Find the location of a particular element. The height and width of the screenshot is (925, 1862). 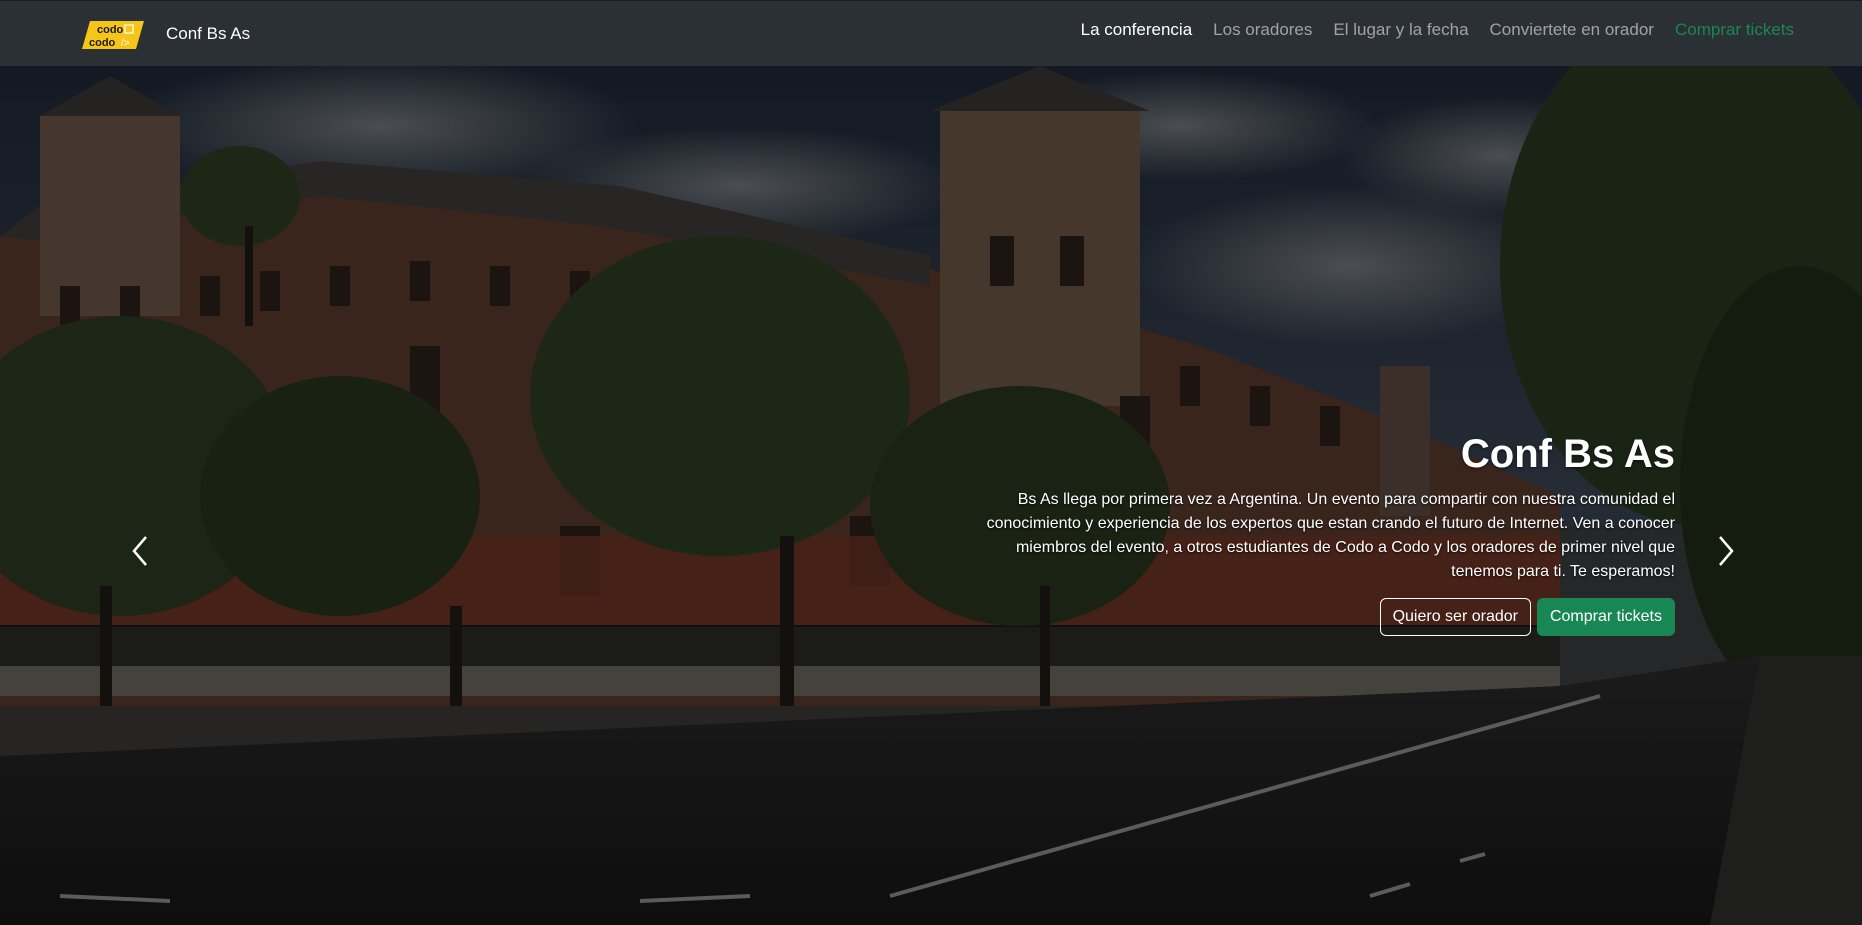

codo-a-codo-logo: codo codo /> is located at coordinates (112, 35).